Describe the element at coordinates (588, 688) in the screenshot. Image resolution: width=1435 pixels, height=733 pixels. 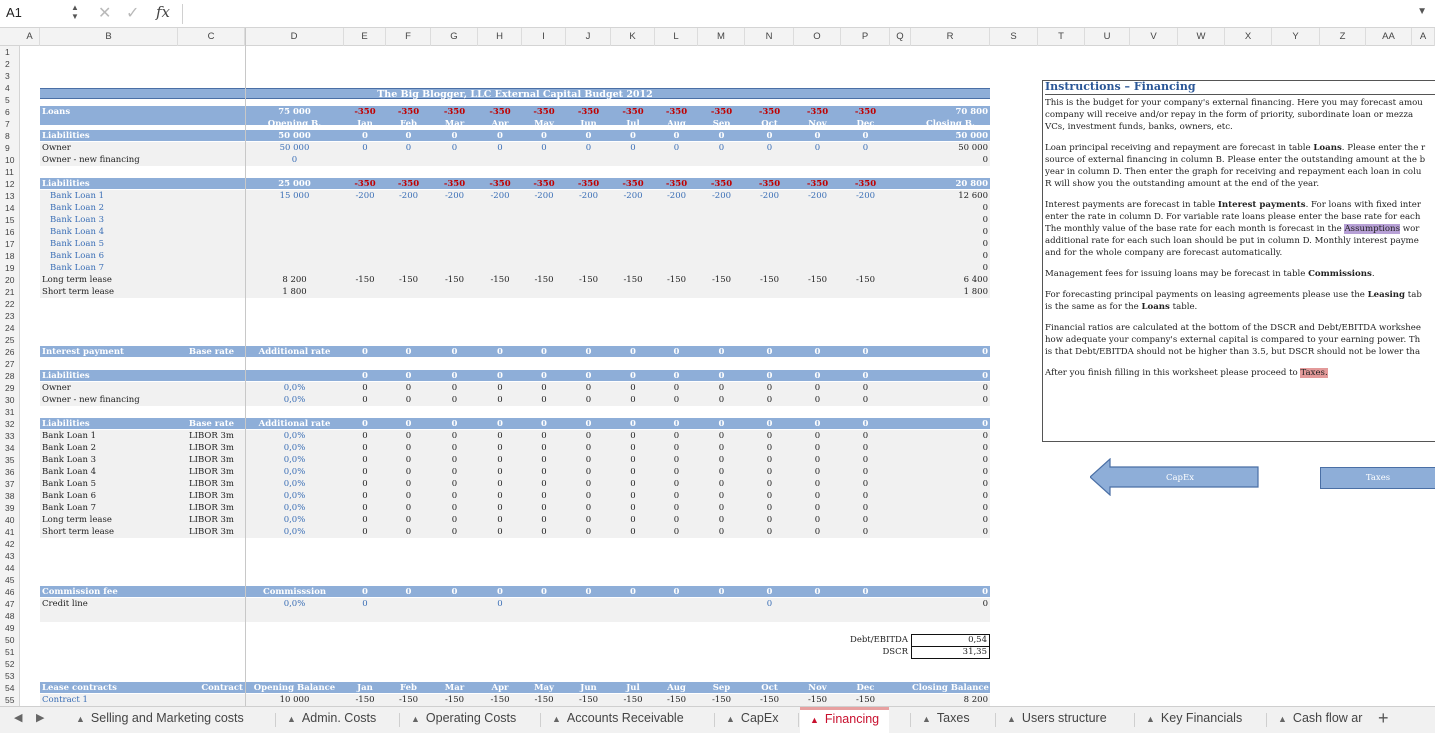
I see `lease-month: Jun` at that location.